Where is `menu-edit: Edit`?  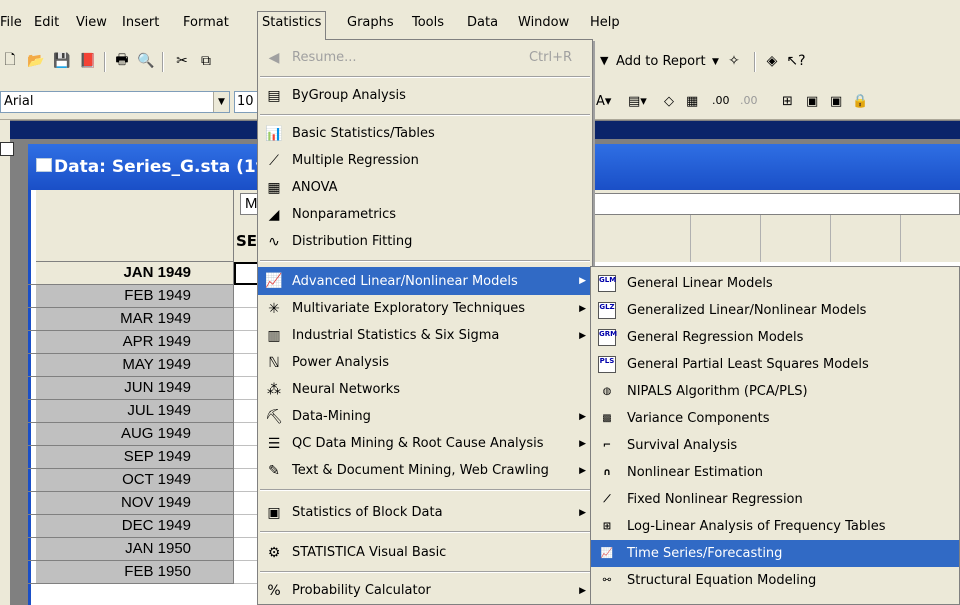 menu-edit: Edit is located at coordinates (46, 23).